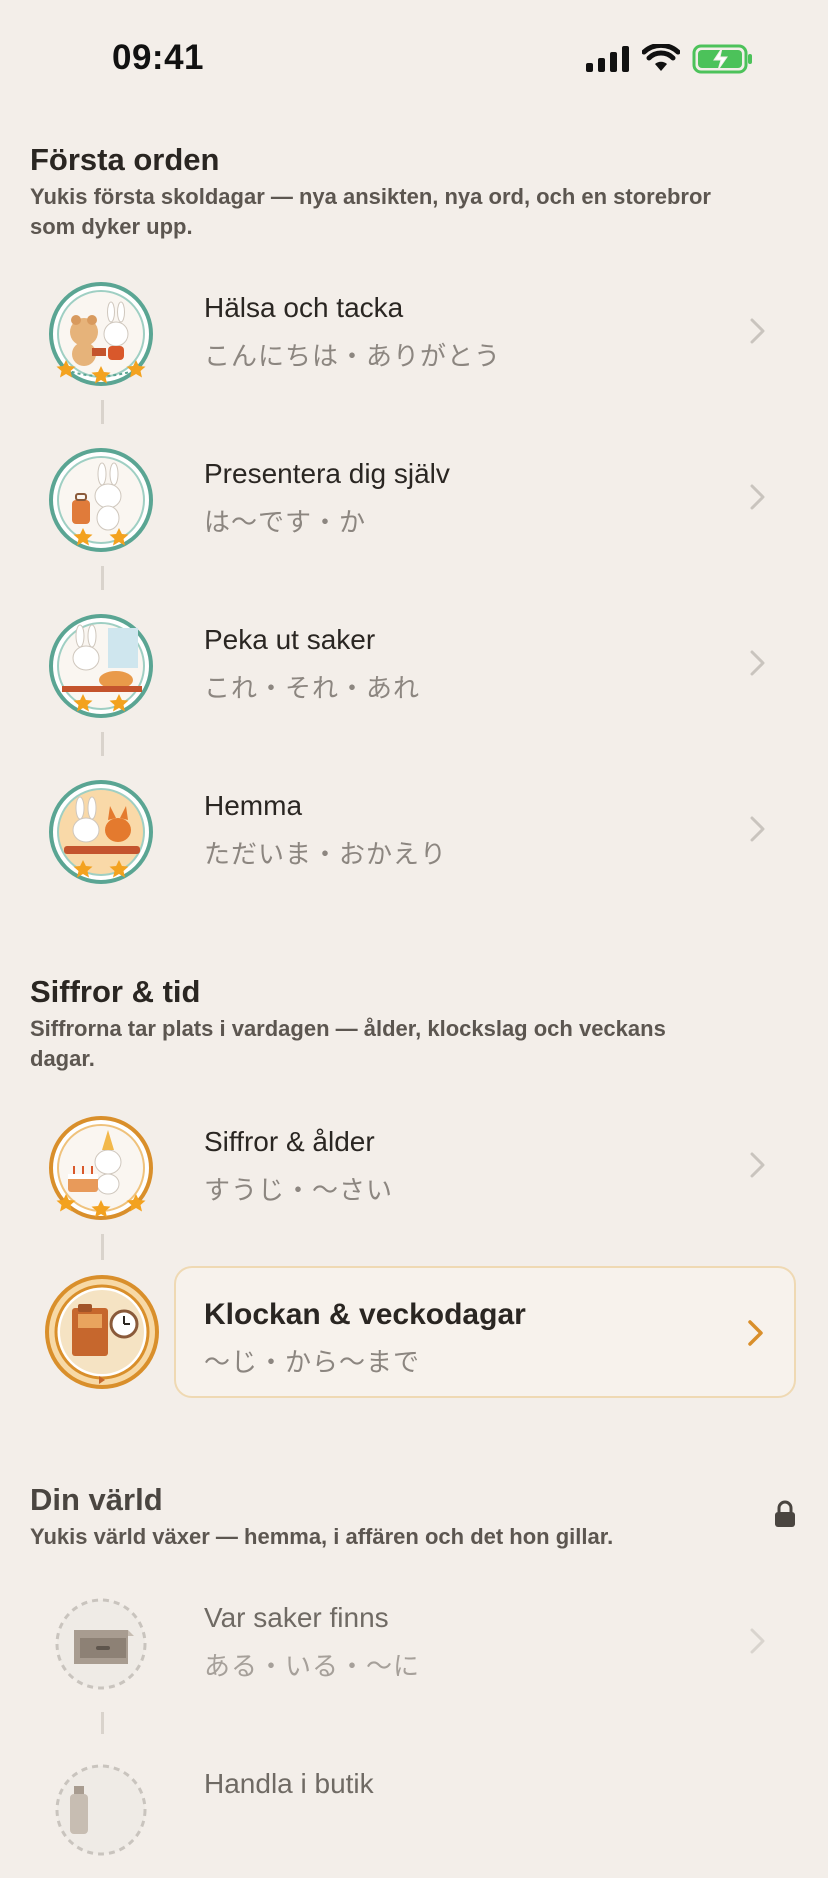  What do you see at coordinates (312, 1362) in the screenshot?
I see `lesson-subtitle: 〜じ・から〜まで` at bounding box center [312, 1362].